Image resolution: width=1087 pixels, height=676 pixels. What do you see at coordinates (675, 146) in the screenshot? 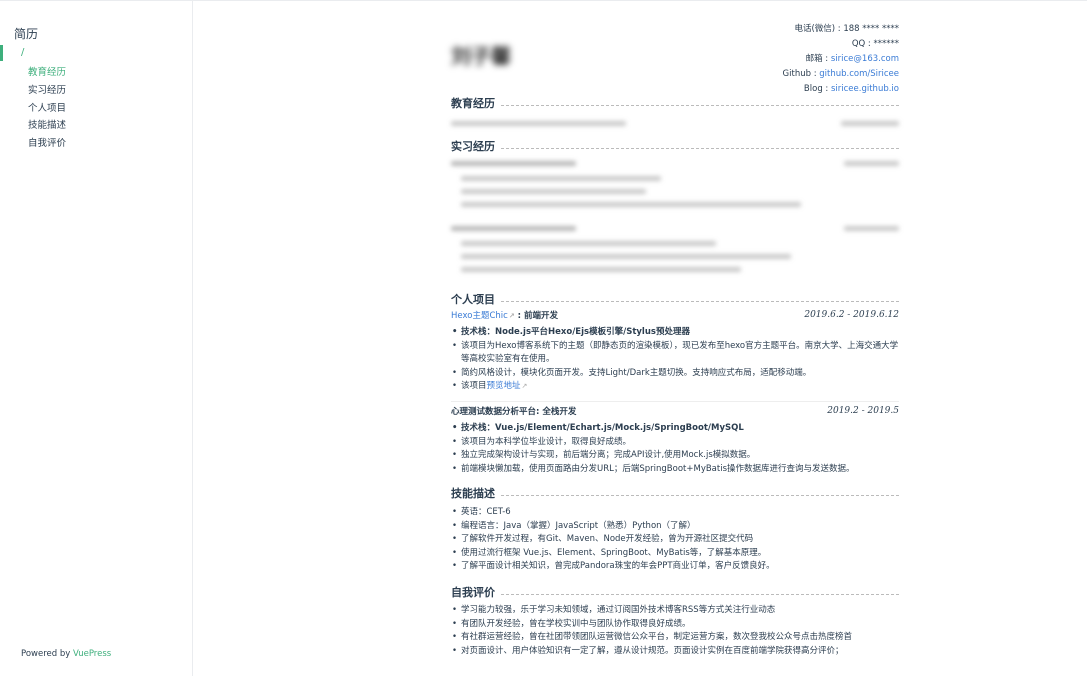
I see `internship-heading: 实习经历` at bounding box center [675, 146].